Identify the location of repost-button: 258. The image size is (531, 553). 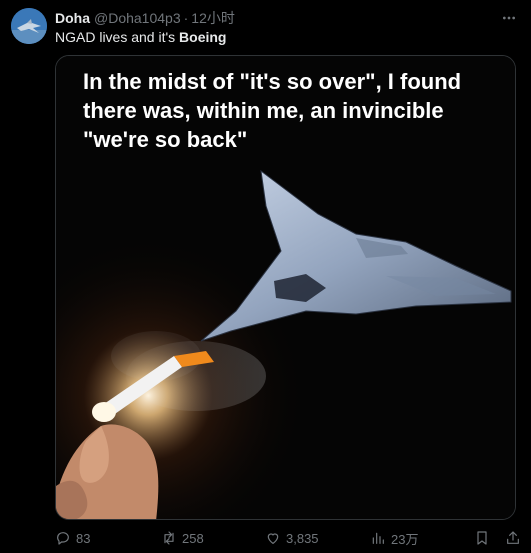
(182, 538).